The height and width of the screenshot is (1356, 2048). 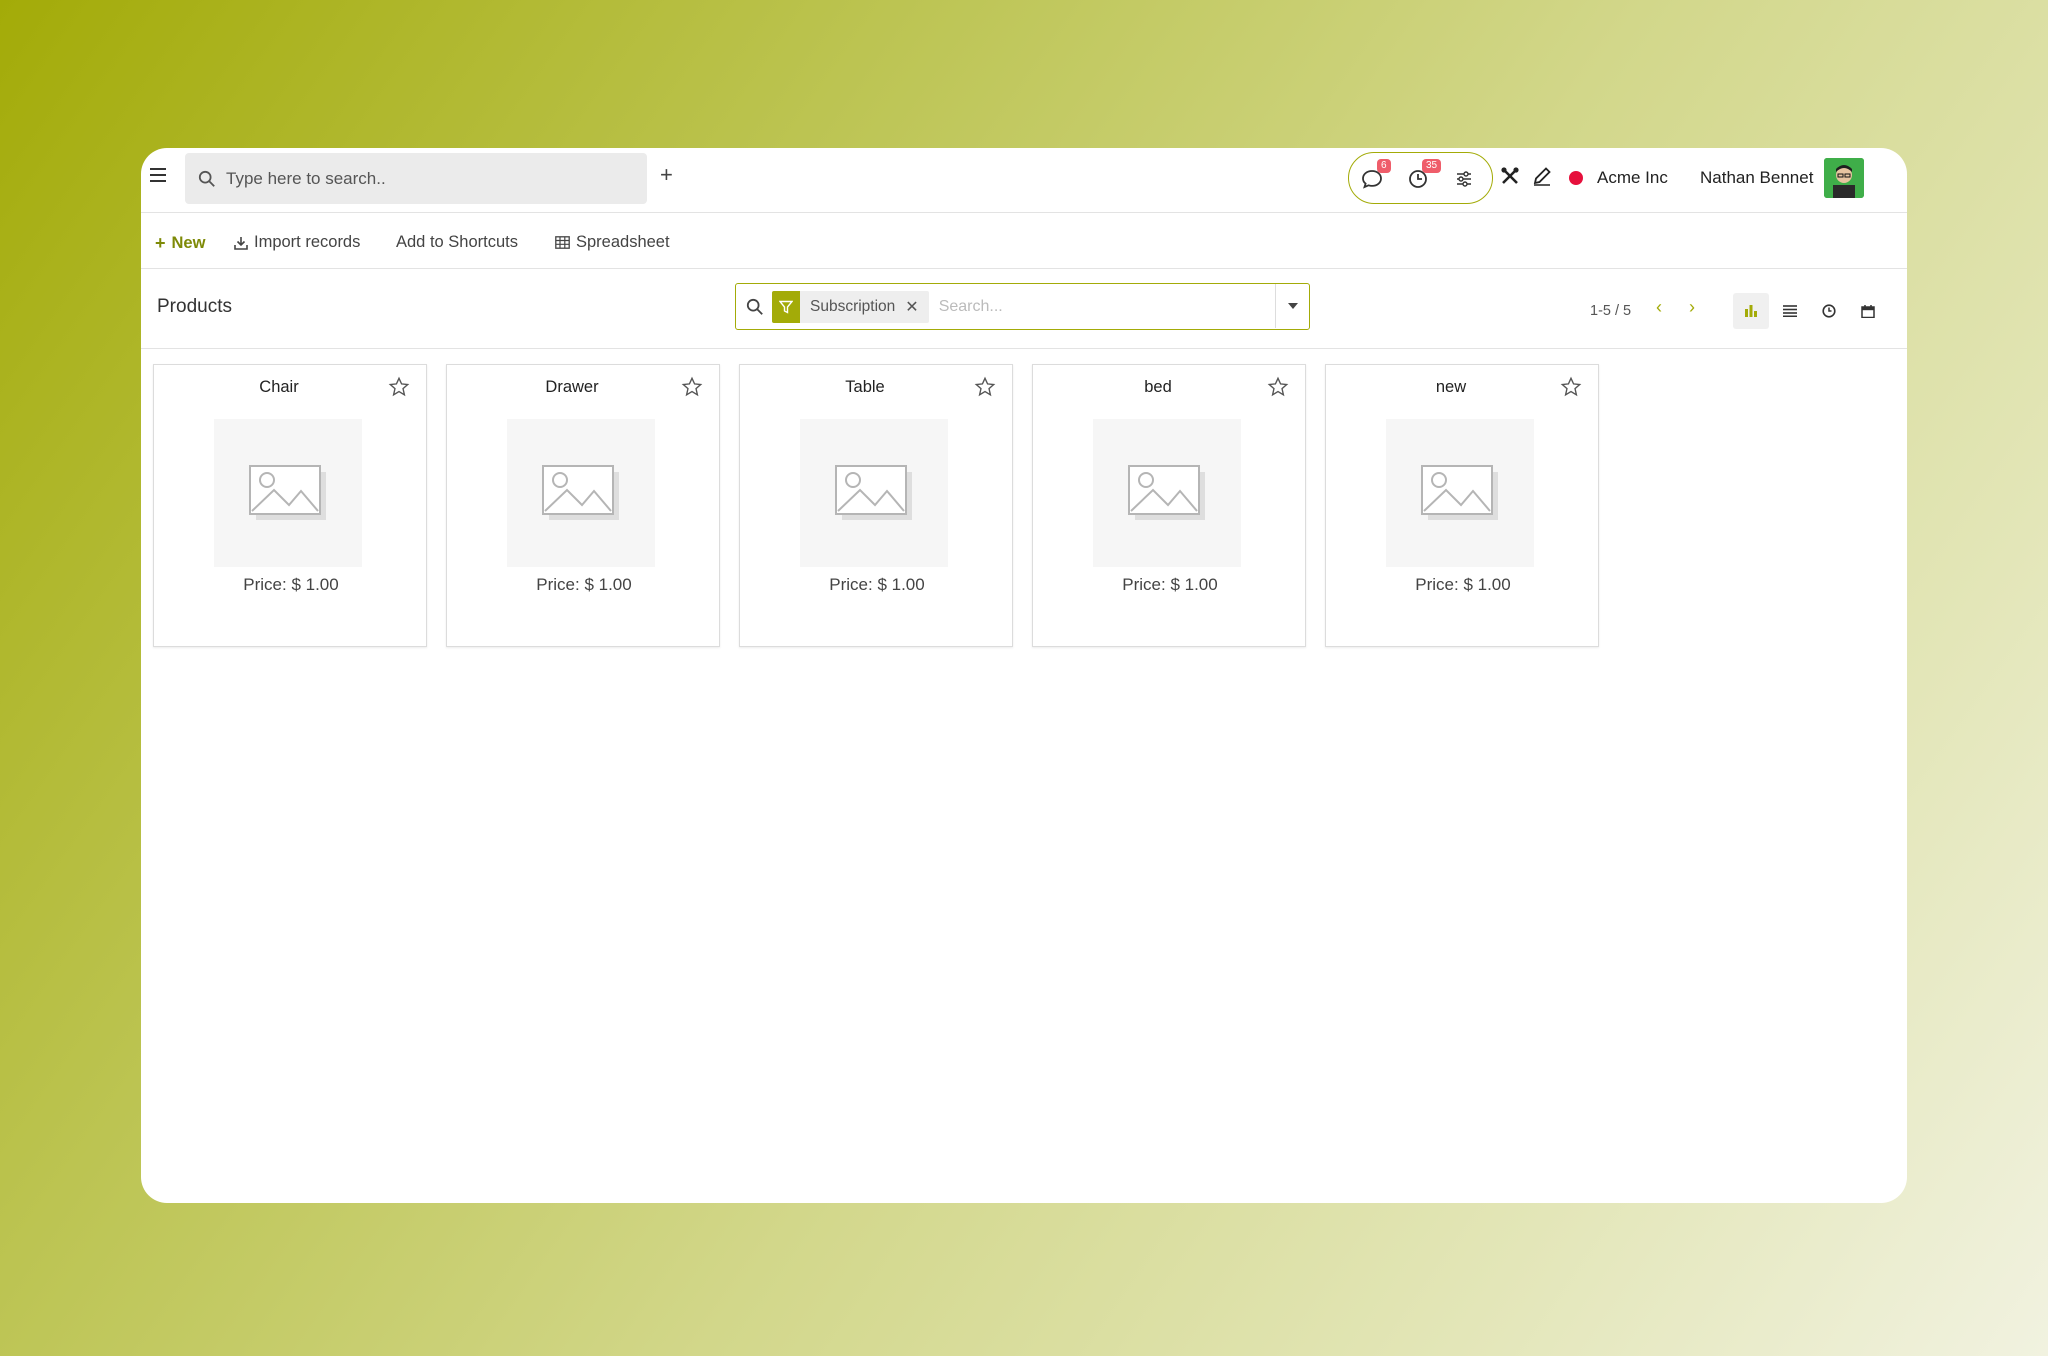 I want to click on activities-badge: 35, so click(x=1432, y=166).